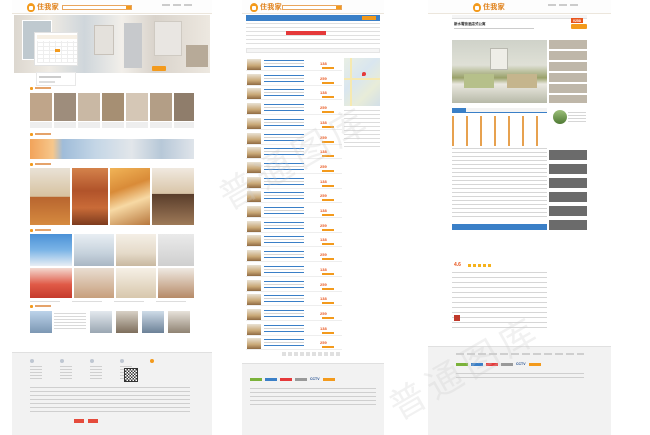 This screenshot has height=435, width=650. What do you see at coordinates (313, 34) in the screenshot?
I see `filter-panel` at bounding box center [313, 34].